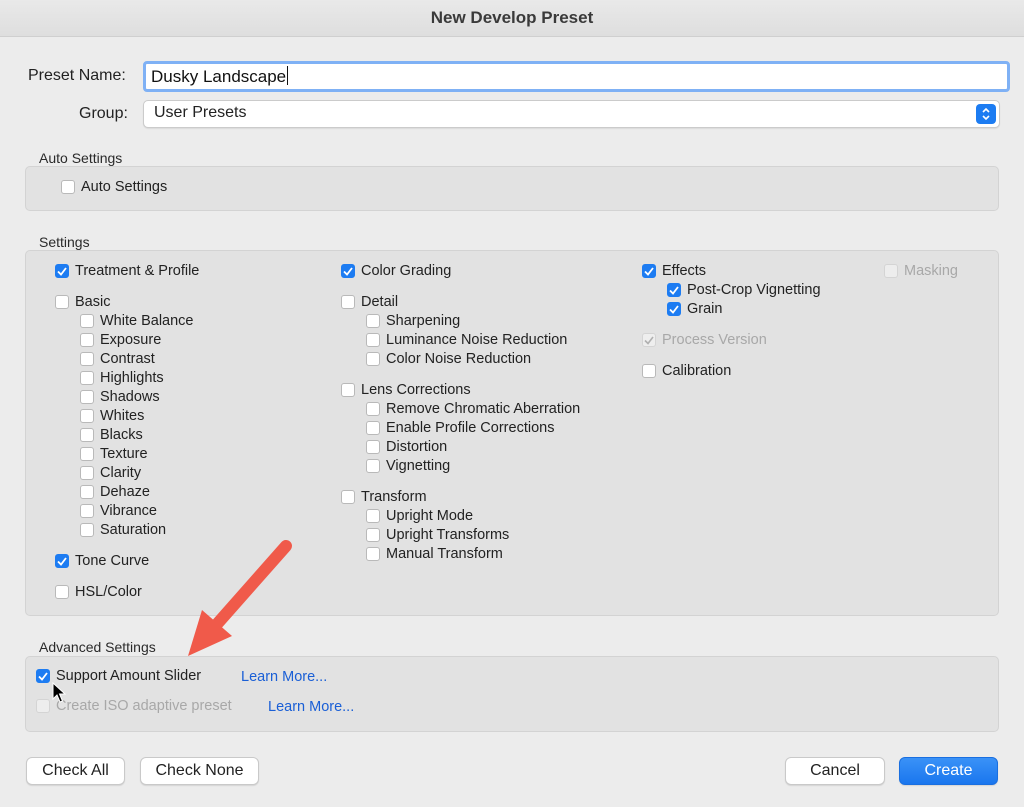 The image size is (1024, 807). I want to click on process-version-checkbox: Process Version, so click(704, 340).